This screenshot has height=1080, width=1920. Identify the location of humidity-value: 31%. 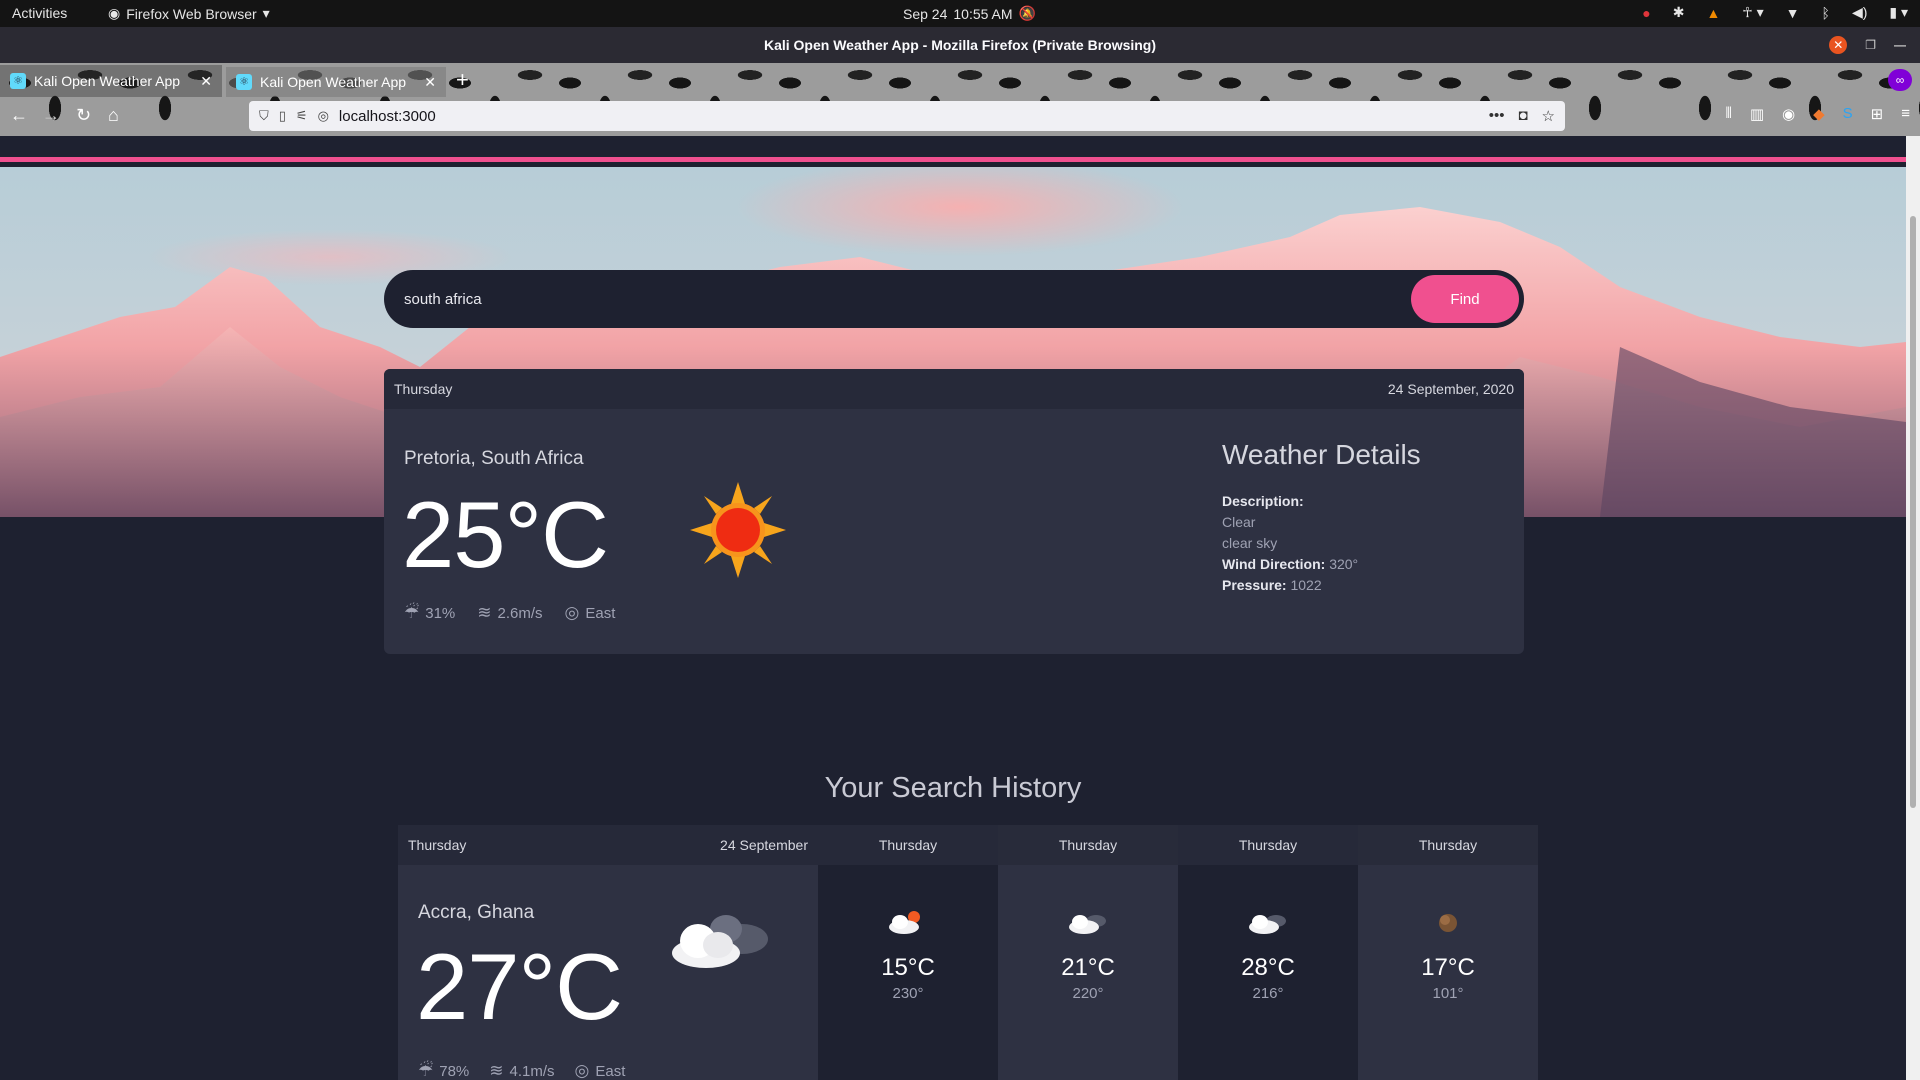
(440, 613).